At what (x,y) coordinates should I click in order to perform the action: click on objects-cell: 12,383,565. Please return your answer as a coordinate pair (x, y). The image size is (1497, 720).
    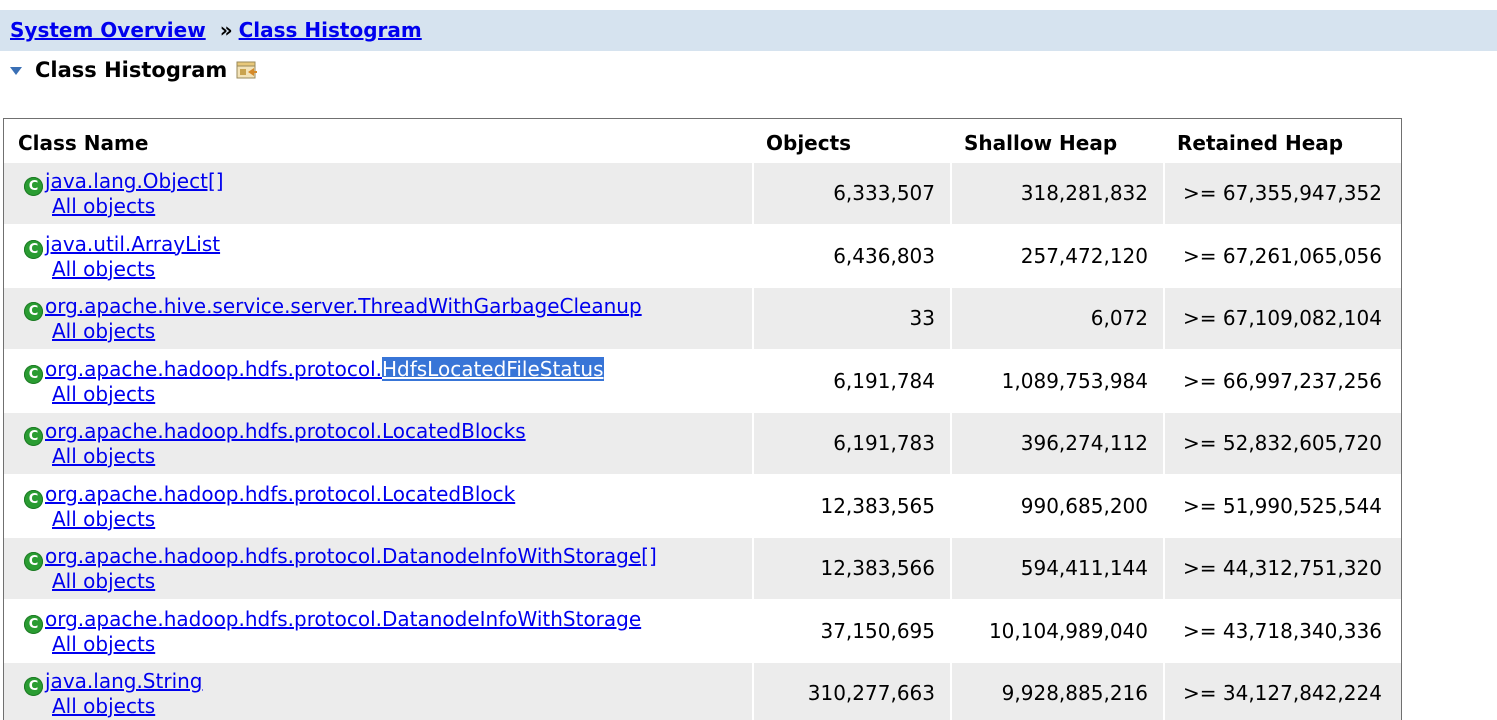
    Looking at the image, I should click on (851, 504).